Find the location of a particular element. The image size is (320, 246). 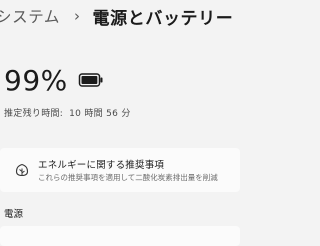

battery-icon is located at coordinates (91, 80).